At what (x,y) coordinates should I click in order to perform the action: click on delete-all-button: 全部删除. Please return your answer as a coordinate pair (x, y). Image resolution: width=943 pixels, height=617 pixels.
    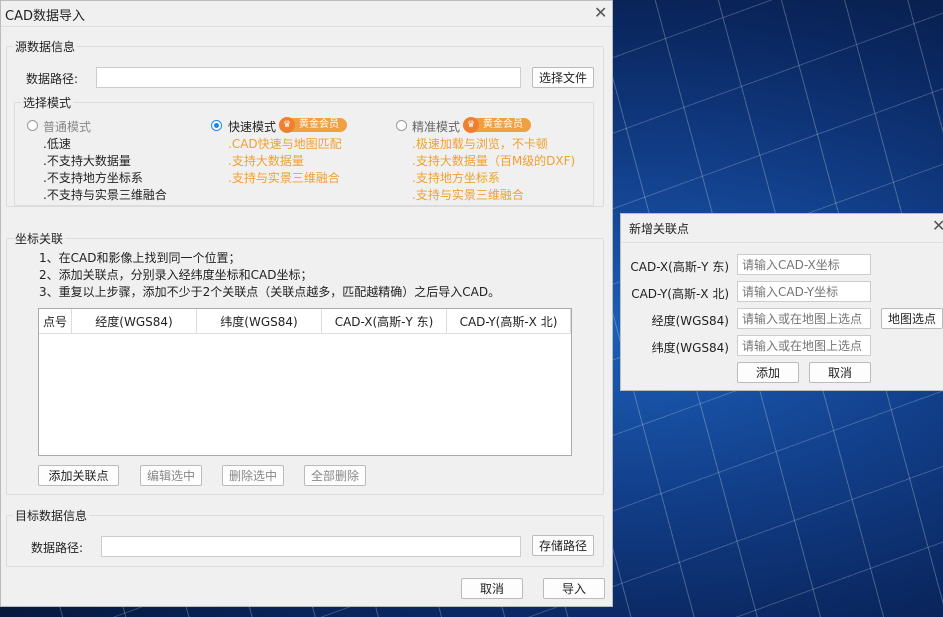
    Looking at the image, I should click on (335, 475).